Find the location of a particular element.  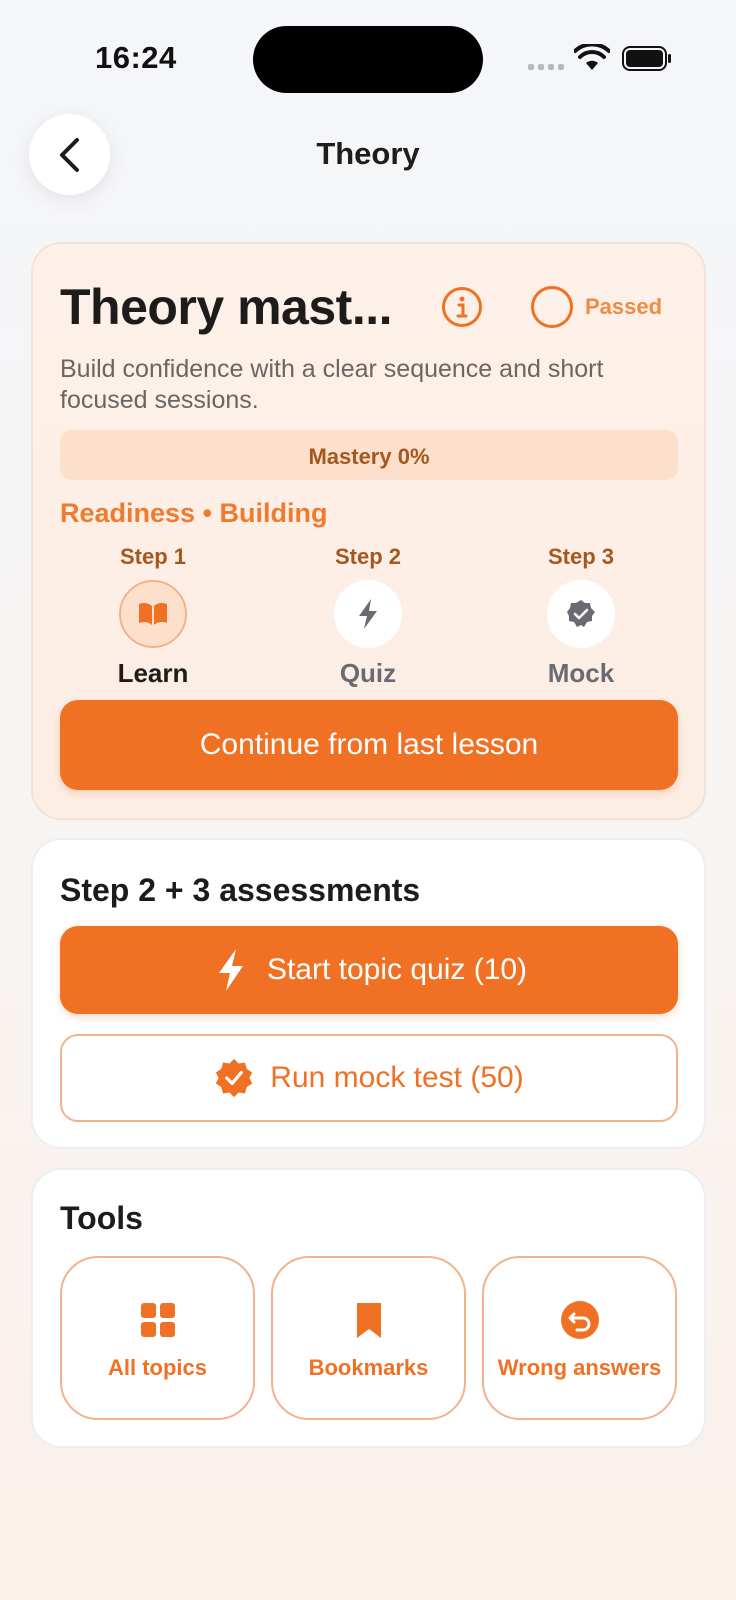

book-icon is located at coordinates (153, 613).